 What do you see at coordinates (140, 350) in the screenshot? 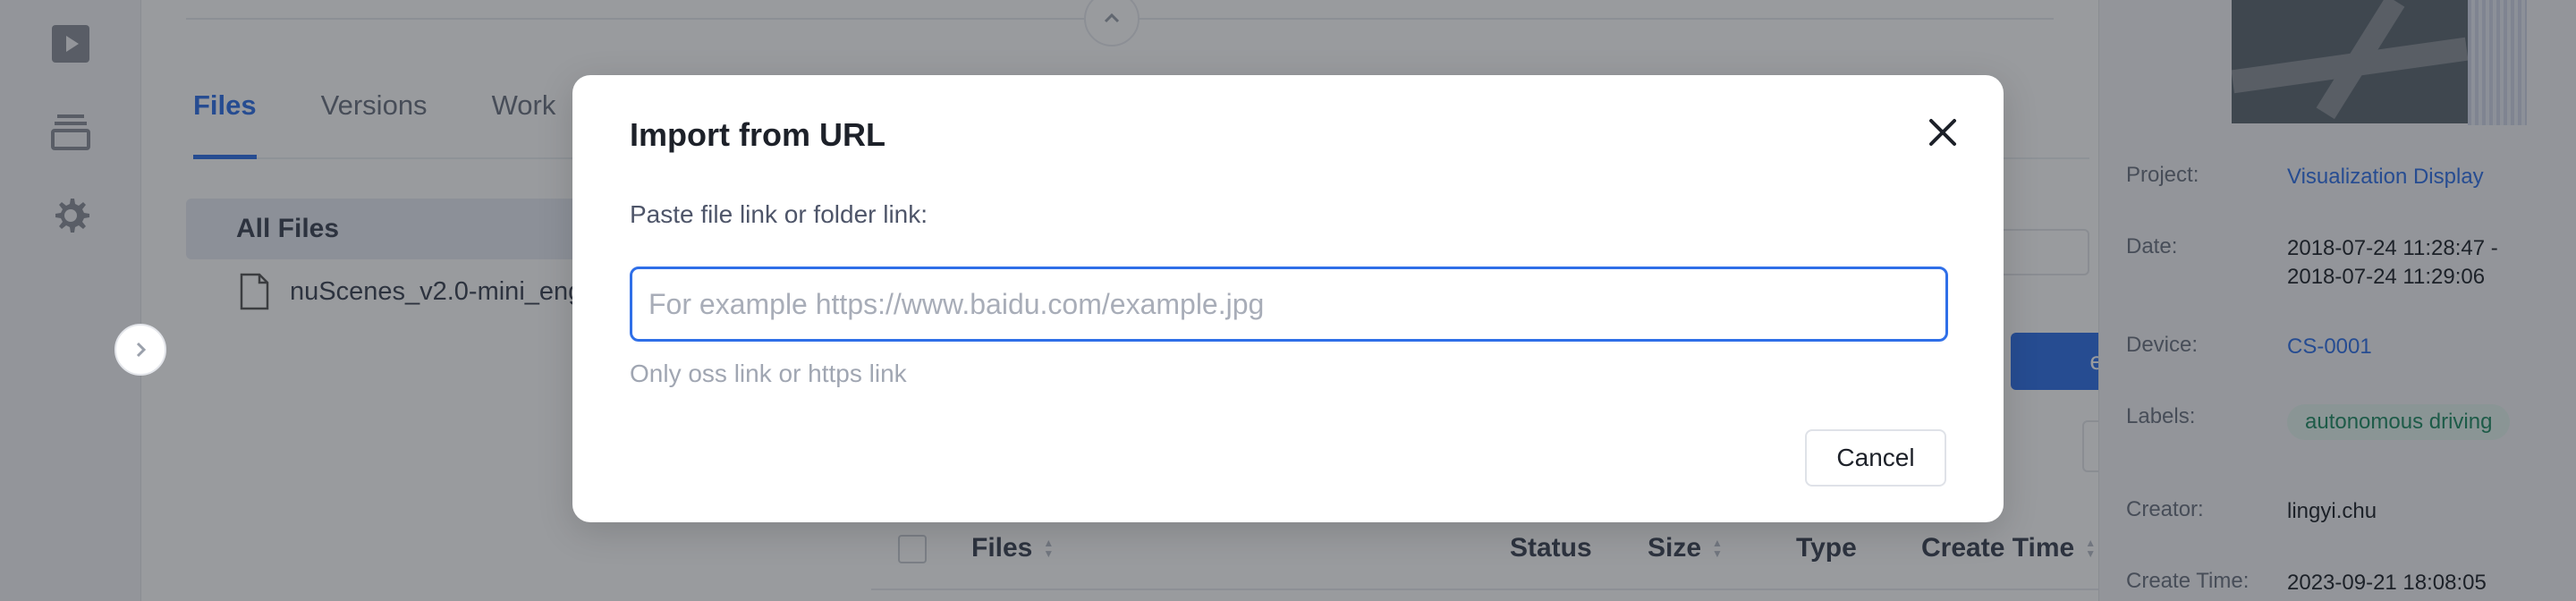
I see `expand-sidebar-button` at bounding box center [140, 350].